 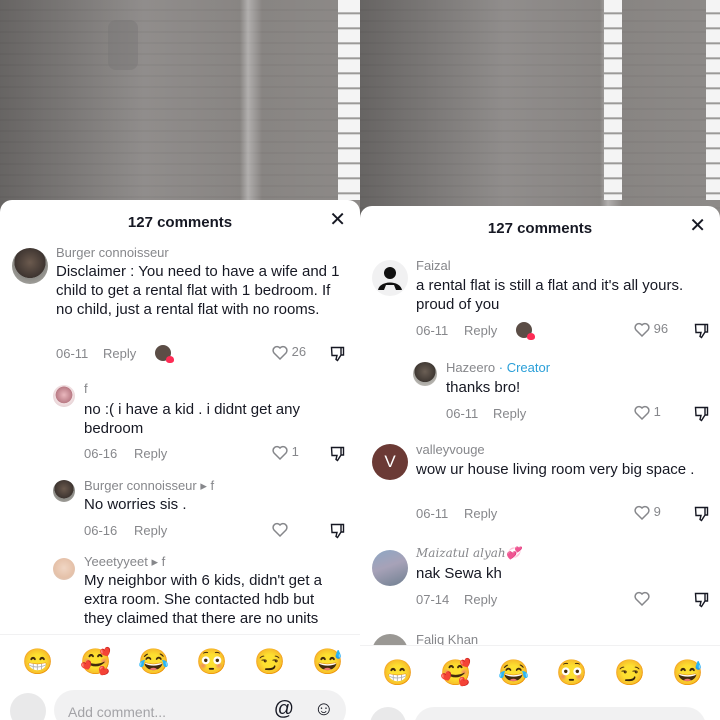 I want to click on comment-username: Yeeetyyeet ▸ f, so click(x=124, y=562).